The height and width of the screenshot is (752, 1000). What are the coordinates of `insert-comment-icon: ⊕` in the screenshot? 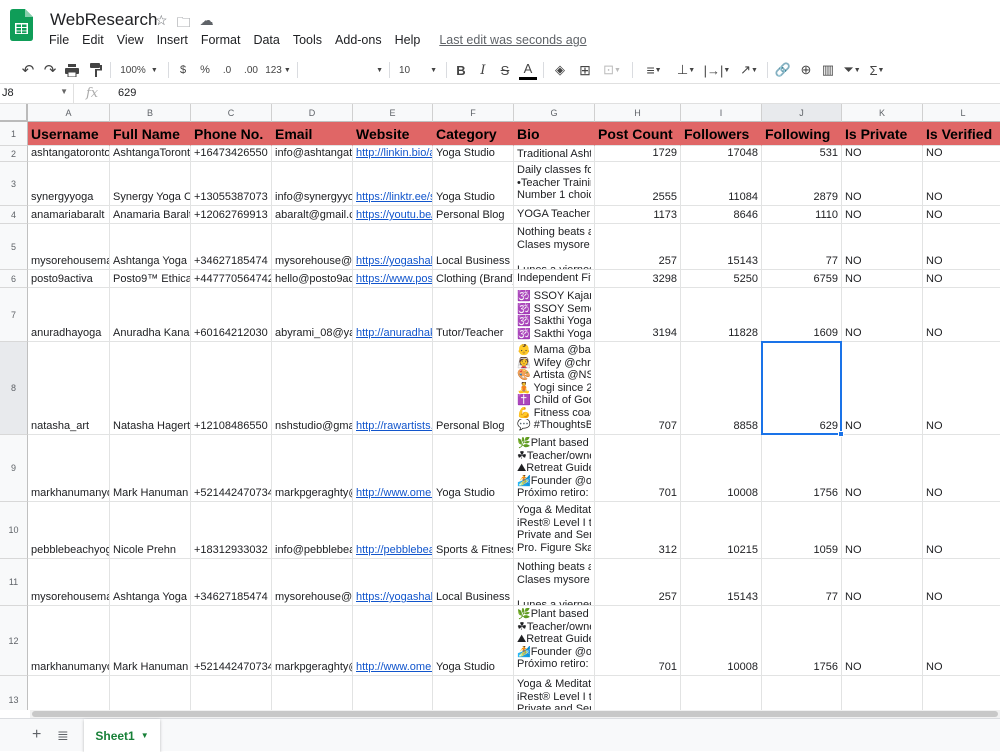 It's located at (806, 70).